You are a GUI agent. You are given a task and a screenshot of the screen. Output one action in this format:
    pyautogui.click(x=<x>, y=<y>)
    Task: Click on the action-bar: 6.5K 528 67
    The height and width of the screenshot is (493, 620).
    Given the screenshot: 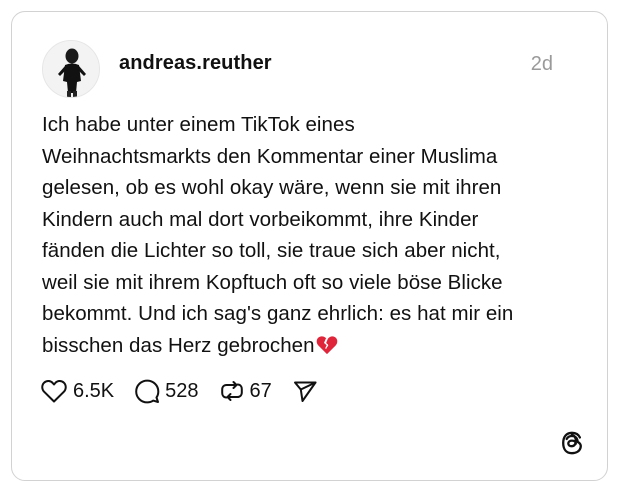 What is the action you would take?
    pyautogui.click(x=189, y=391)
    